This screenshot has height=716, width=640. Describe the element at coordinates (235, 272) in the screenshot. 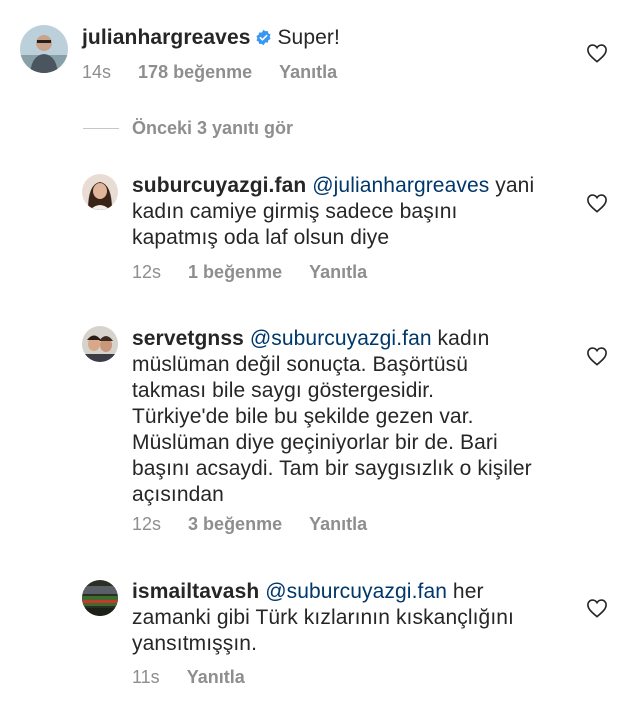

I see `likes-count: 1 beğenme` at that location.